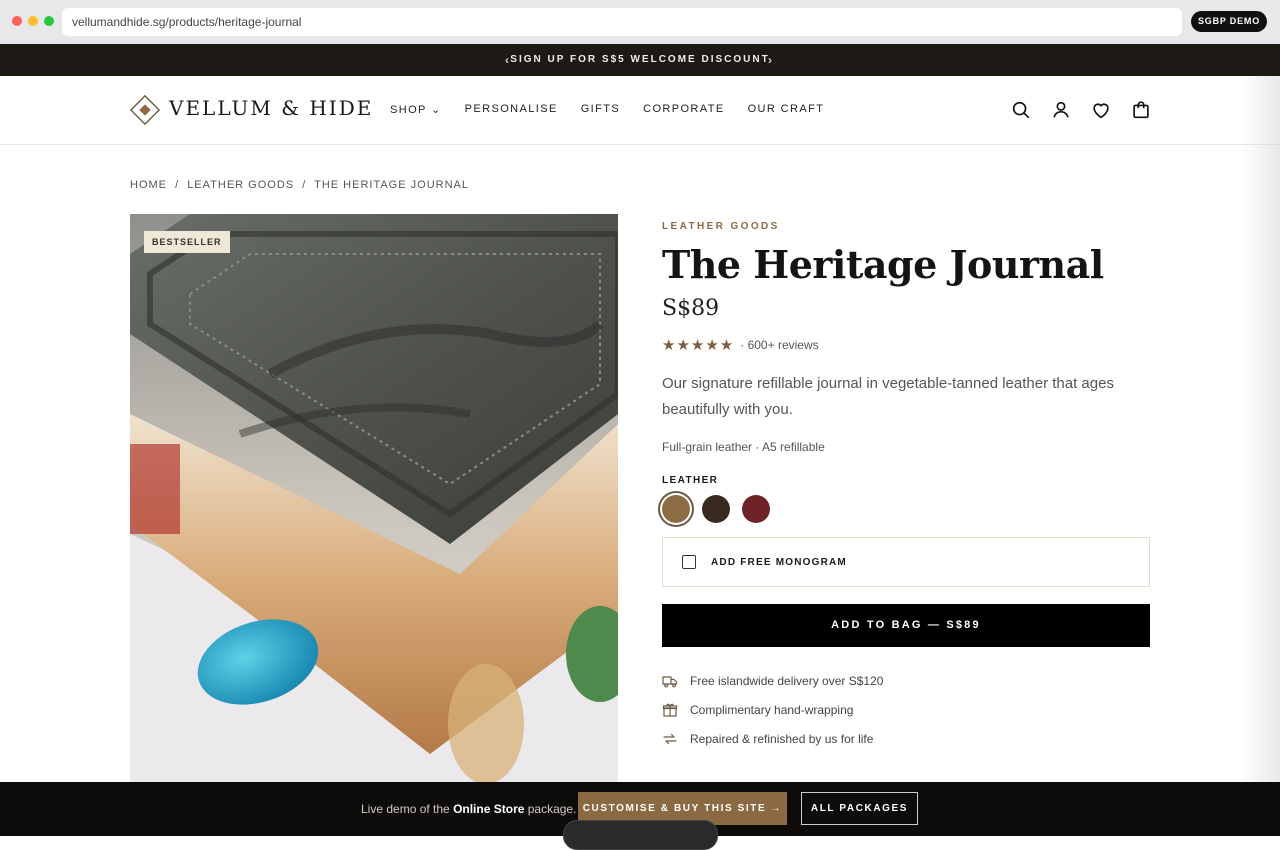 Image resolution: width=1280 pixels, height=850 pixels. What do you see at coordinates (676, 509) in the screenshot?
I see `swatch-tan` at bounding box center [676, 509].